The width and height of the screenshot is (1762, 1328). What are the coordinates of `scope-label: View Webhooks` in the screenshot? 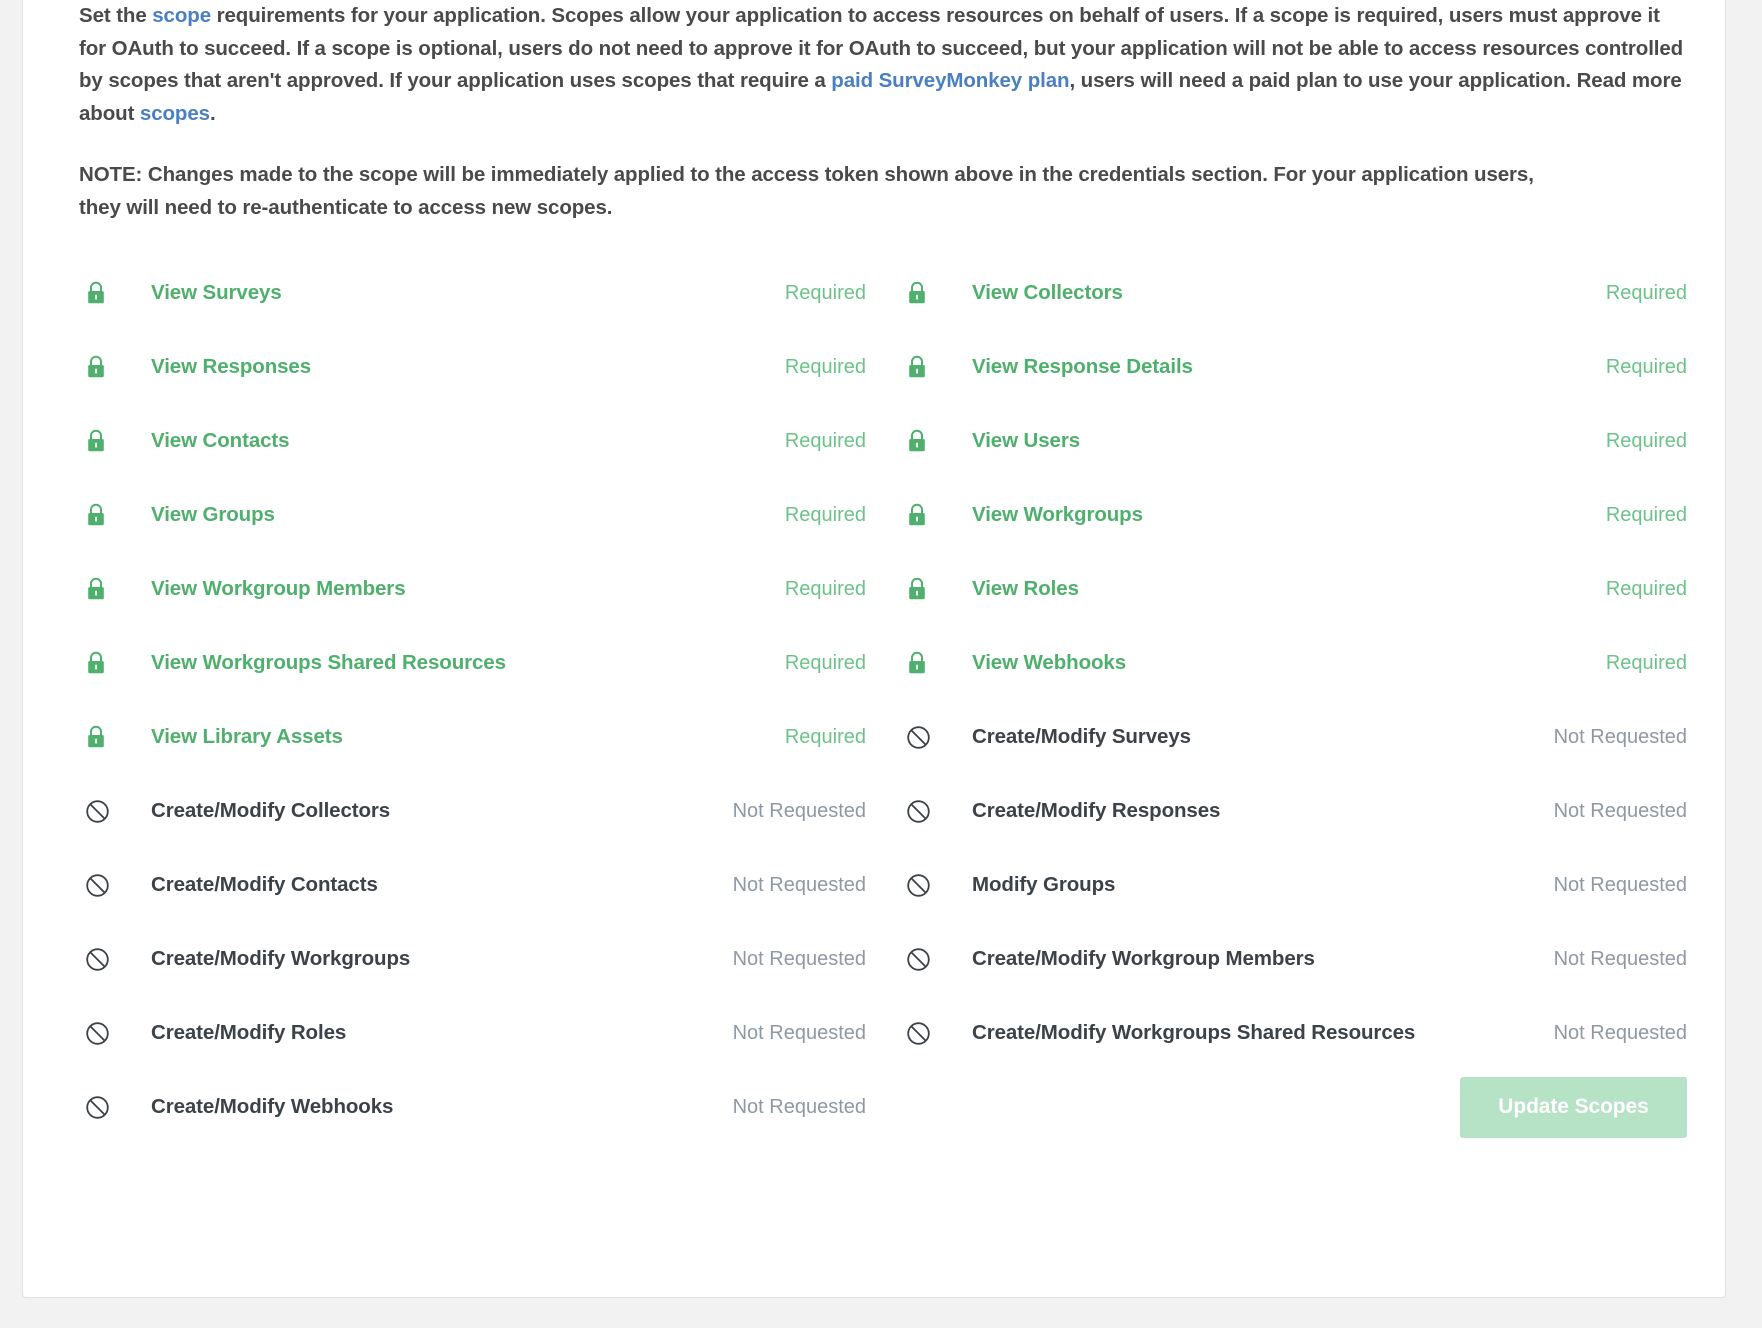 It's located at (1049, 662).